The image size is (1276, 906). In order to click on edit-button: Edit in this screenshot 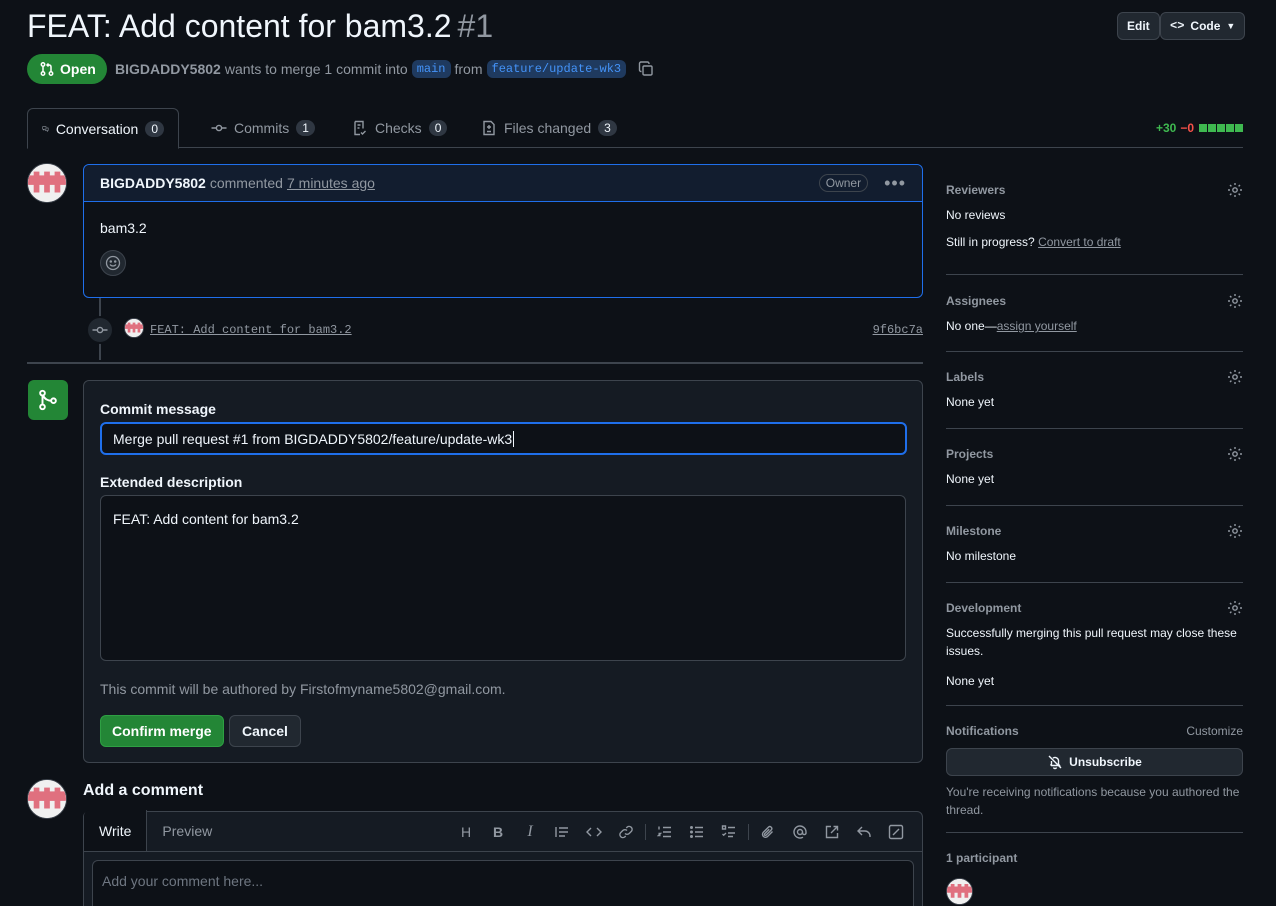, I will do `click(1138, 26)`.